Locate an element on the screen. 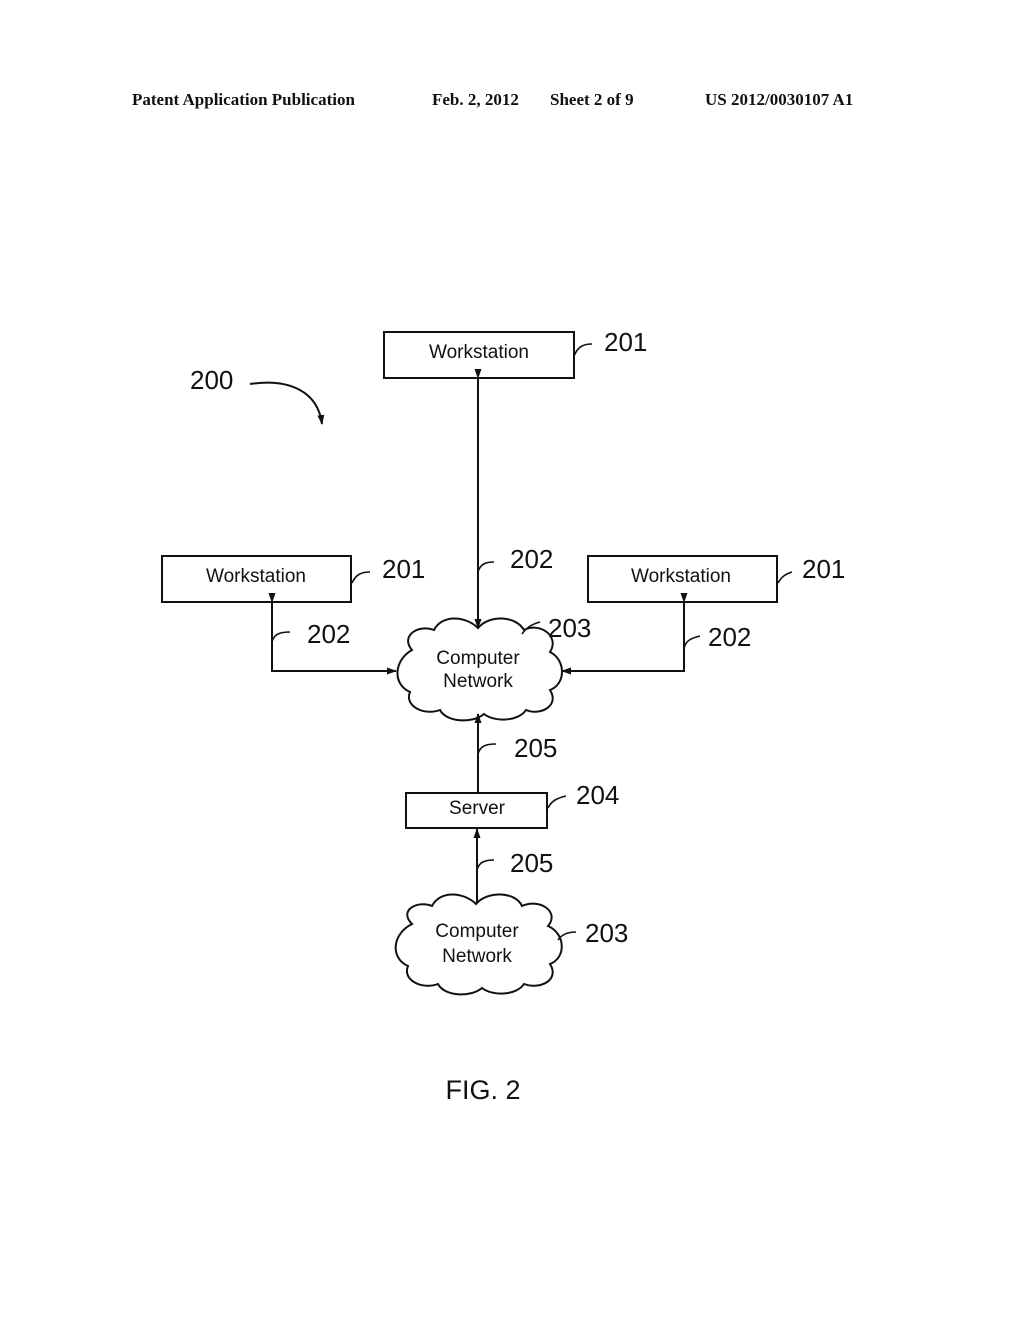 The image size is (1024, 1320). system-ref-number: 200 is located at coordinates (211, 380).